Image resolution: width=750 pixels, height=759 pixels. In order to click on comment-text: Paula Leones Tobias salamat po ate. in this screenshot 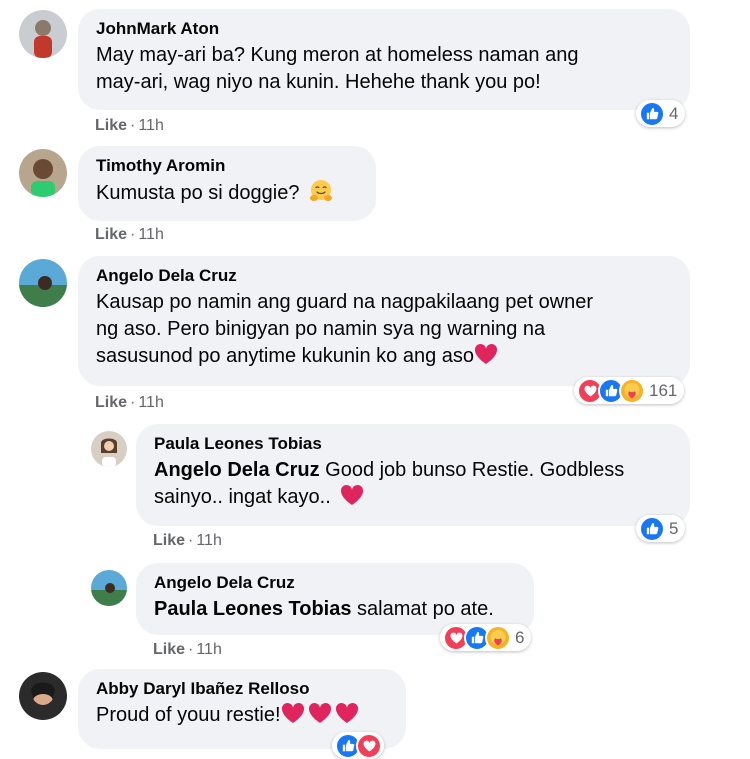, I will do `click(324, 609)`.